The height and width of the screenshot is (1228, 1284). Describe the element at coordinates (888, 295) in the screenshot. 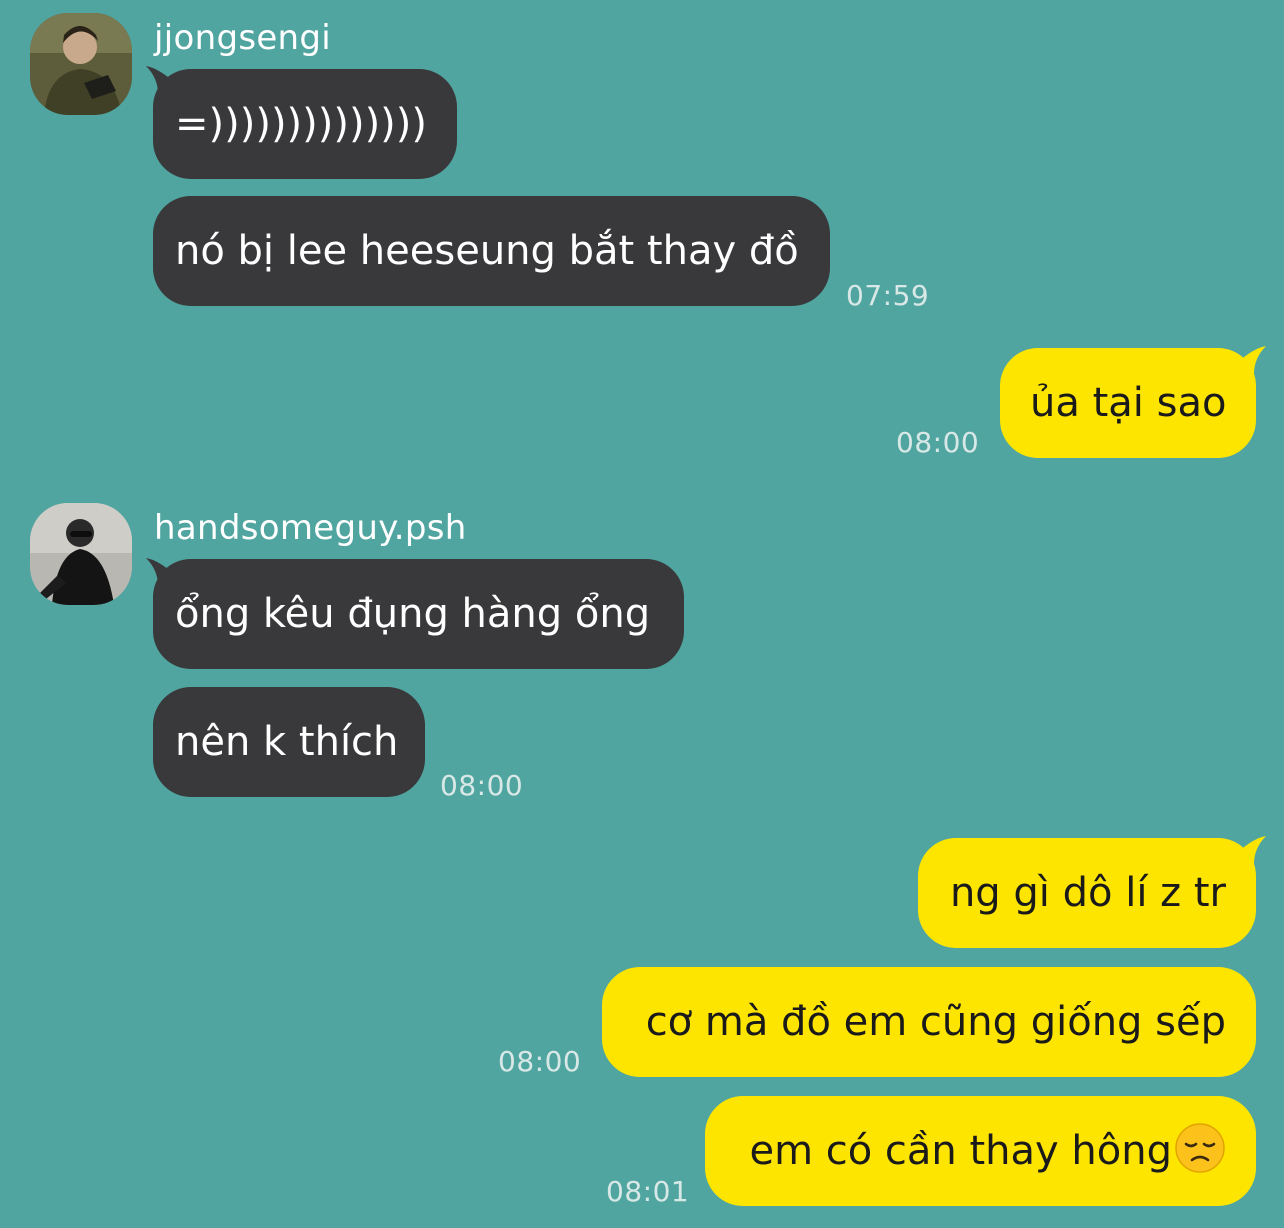

I see `message-time: 07:59` at that location.